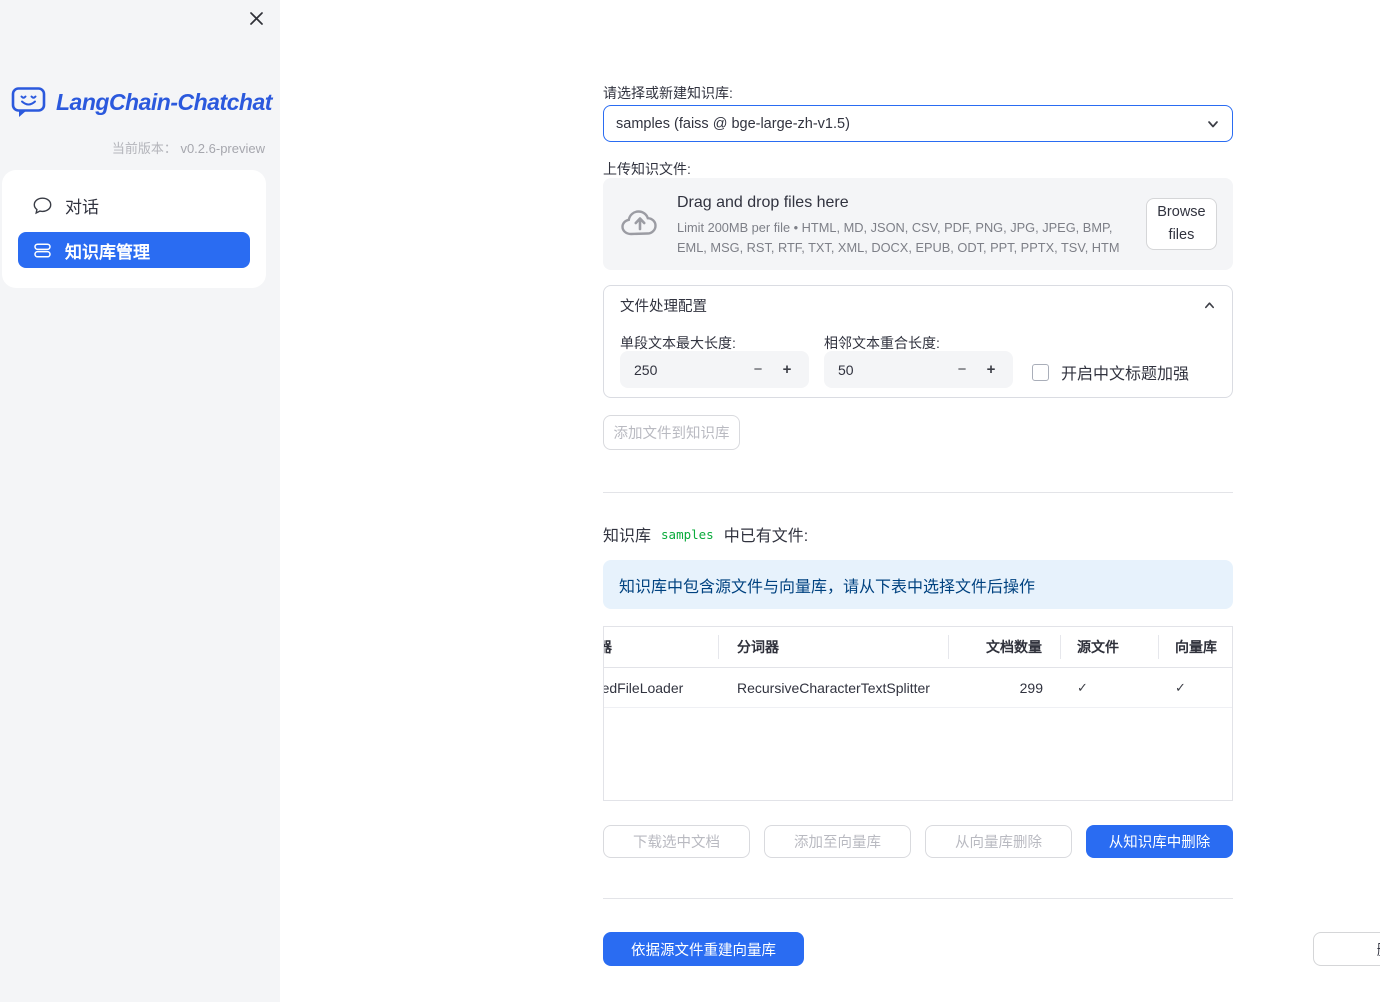 This screenshot has height=1002, width=1380. What do you see at coordinates (627, 536) in the screenshot?
I see `kb-files-prefix: 知识库` at bounding box center [627, 536].